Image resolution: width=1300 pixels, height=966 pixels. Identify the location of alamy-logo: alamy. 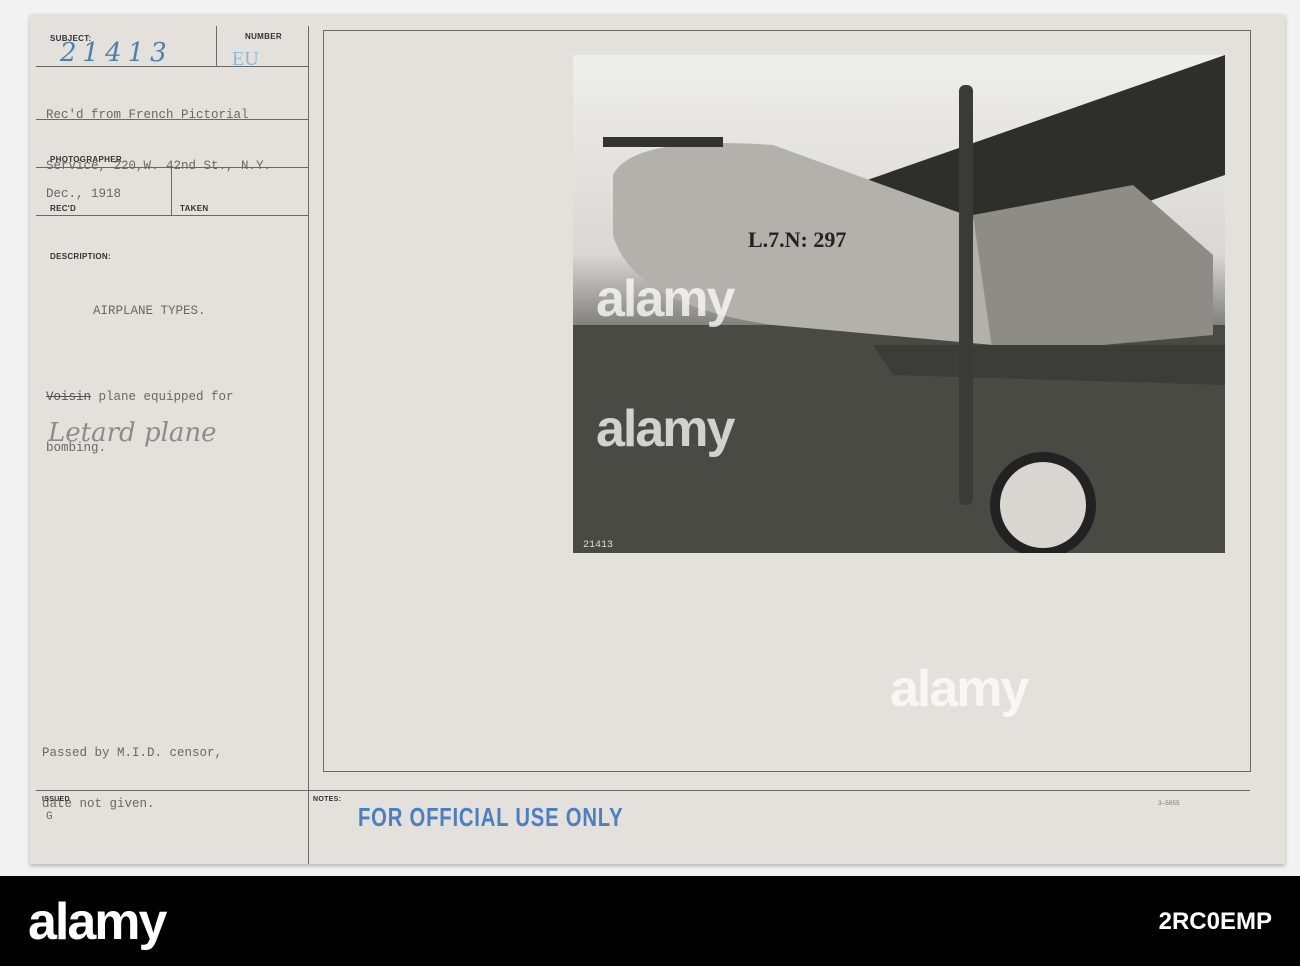
(97, 922).